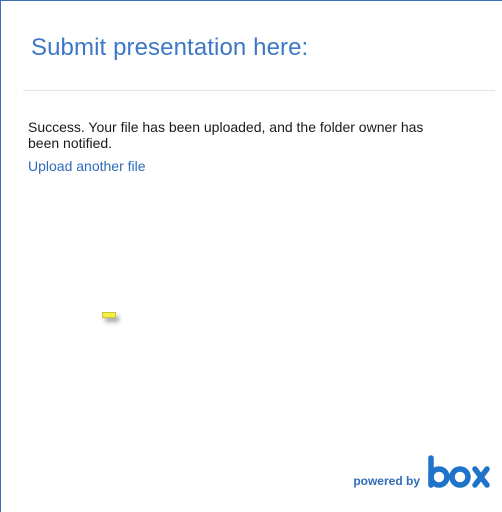  I want to click on powered-by-box: powered by, so click(422, 472).